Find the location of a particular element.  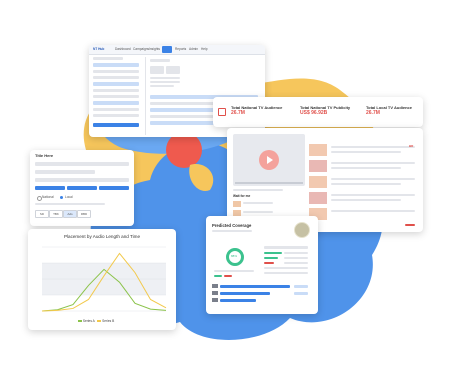

nav-item-0: Dashboard is located at coordinates (123, 49).